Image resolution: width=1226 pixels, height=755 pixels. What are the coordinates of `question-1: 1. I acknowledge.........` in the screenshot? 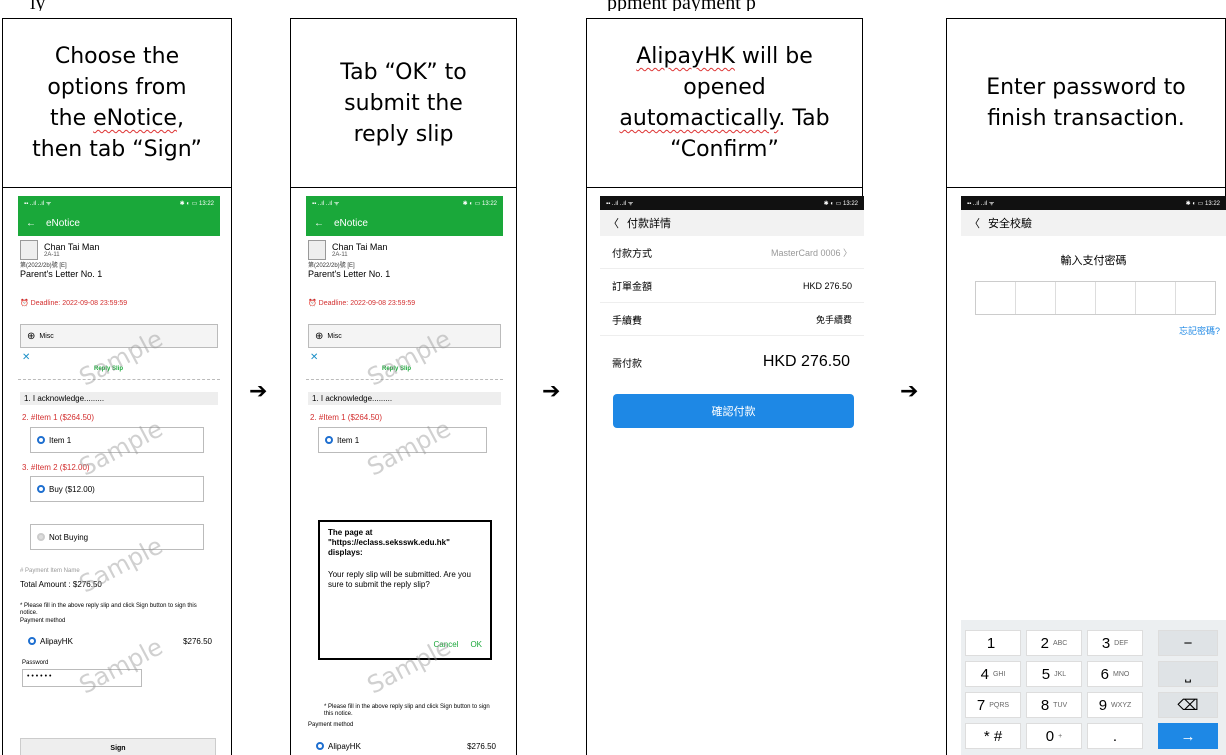 It's located at (404, 398).